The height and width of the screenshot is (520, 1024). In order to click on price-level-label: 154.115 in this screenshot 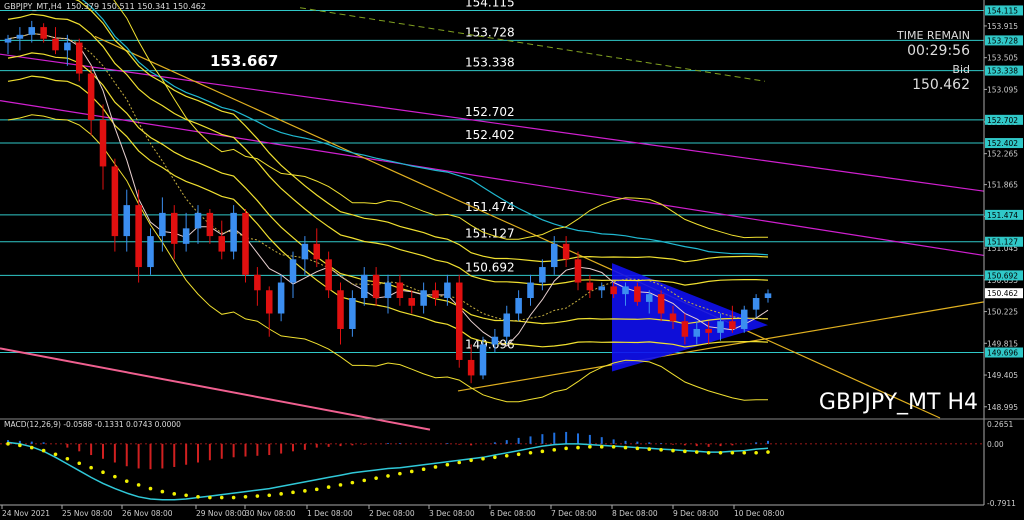, I will do `click(490, 4)`.